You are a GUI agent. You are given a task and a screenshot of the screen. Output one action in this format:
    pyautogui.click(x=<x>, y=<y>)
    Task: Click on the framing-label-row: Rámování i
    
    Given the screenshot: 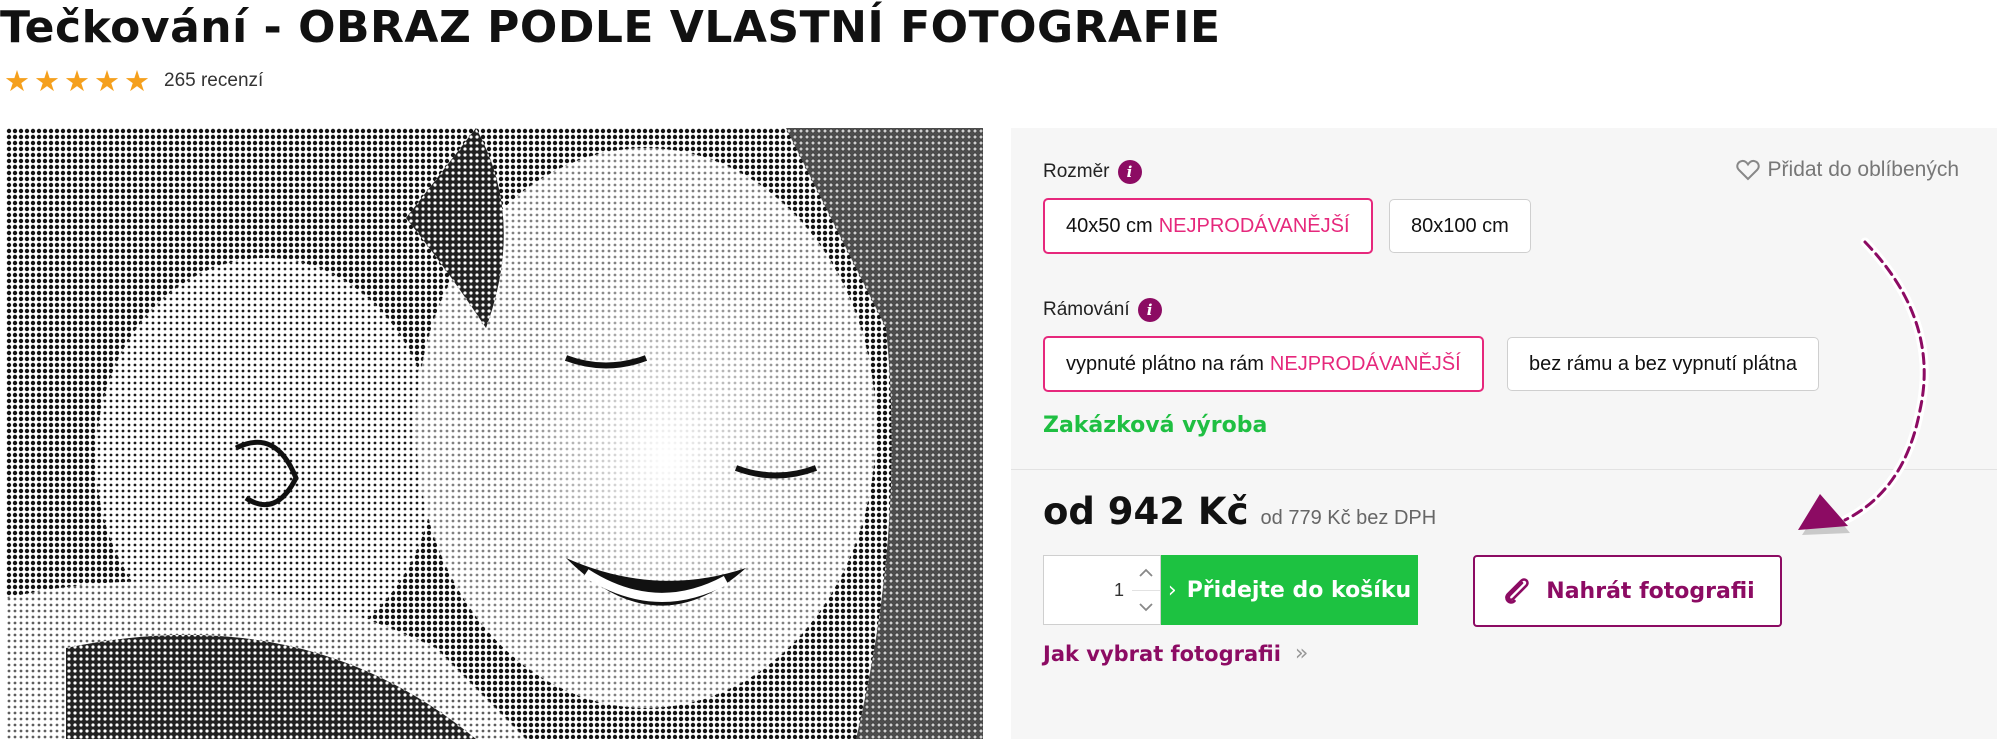 What is the action you would take?
    pyautogui.click(x=1102, y=310)
    